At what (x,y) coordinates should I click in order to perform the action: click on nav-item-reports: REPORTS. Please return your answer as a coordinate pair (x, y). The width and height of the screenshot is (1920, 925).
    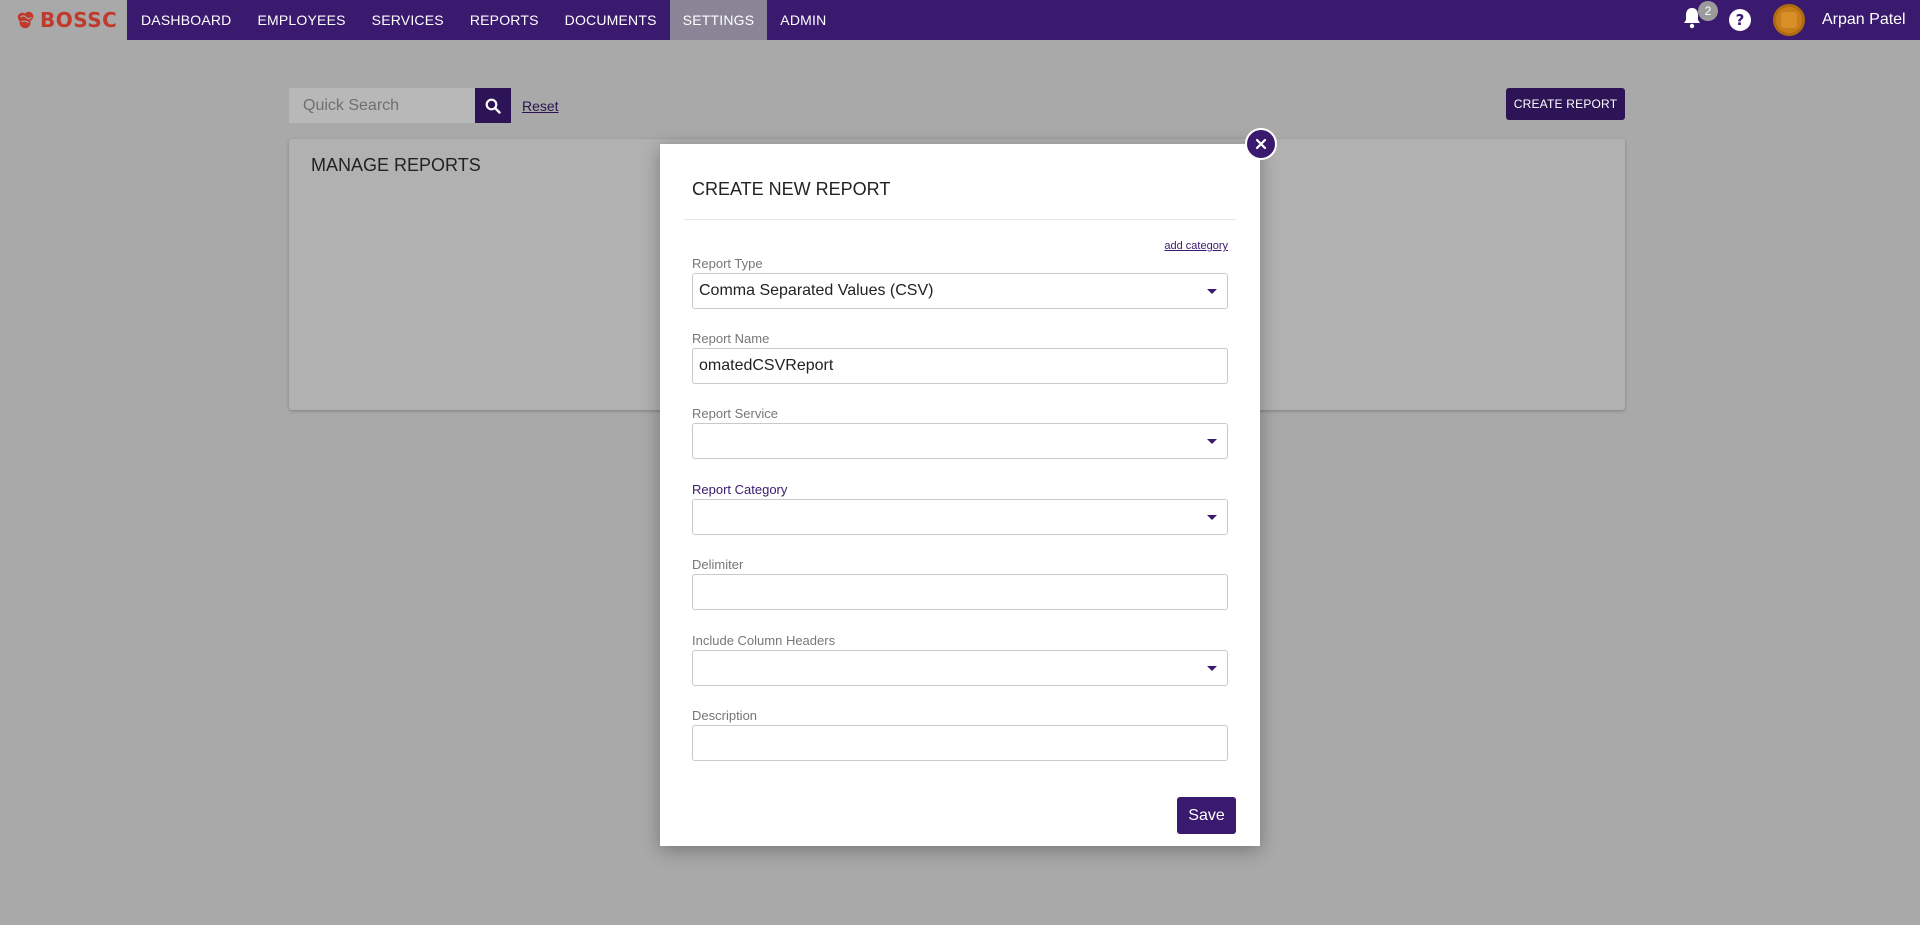
    Looking at the image, I should click on (504, 20).